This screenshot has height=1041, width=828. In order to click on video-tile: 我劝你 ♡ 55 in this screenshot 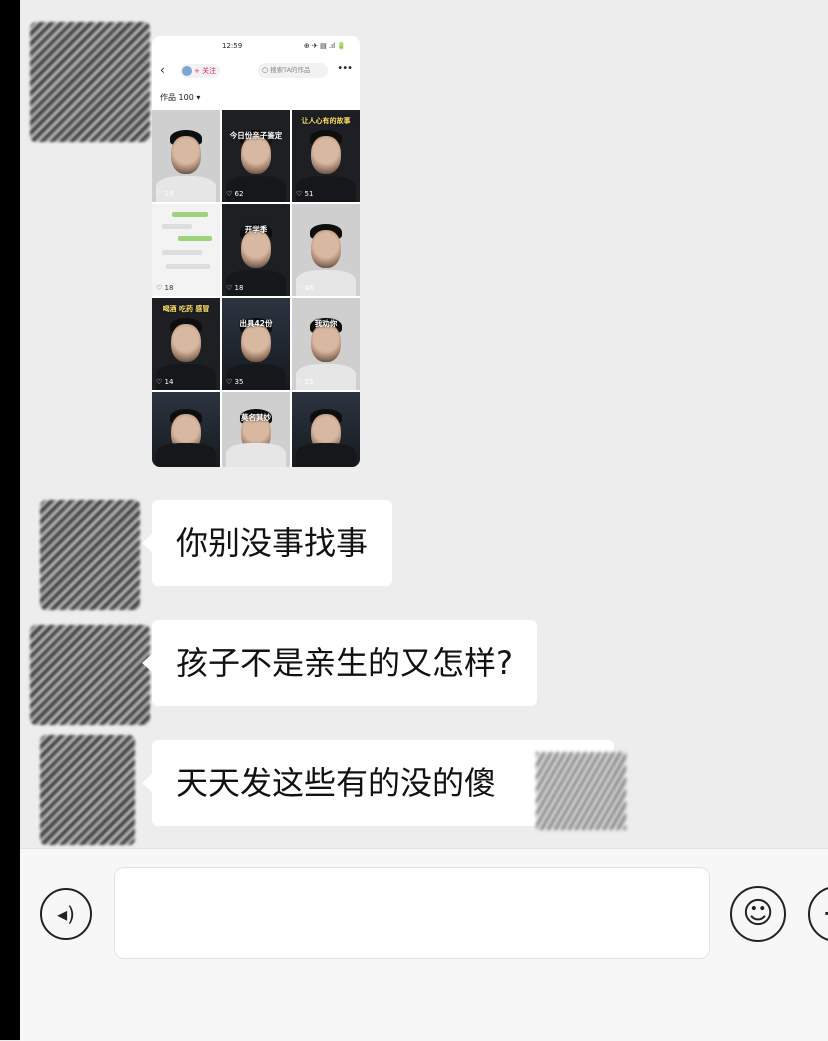, I will do `click(326, 344)`.